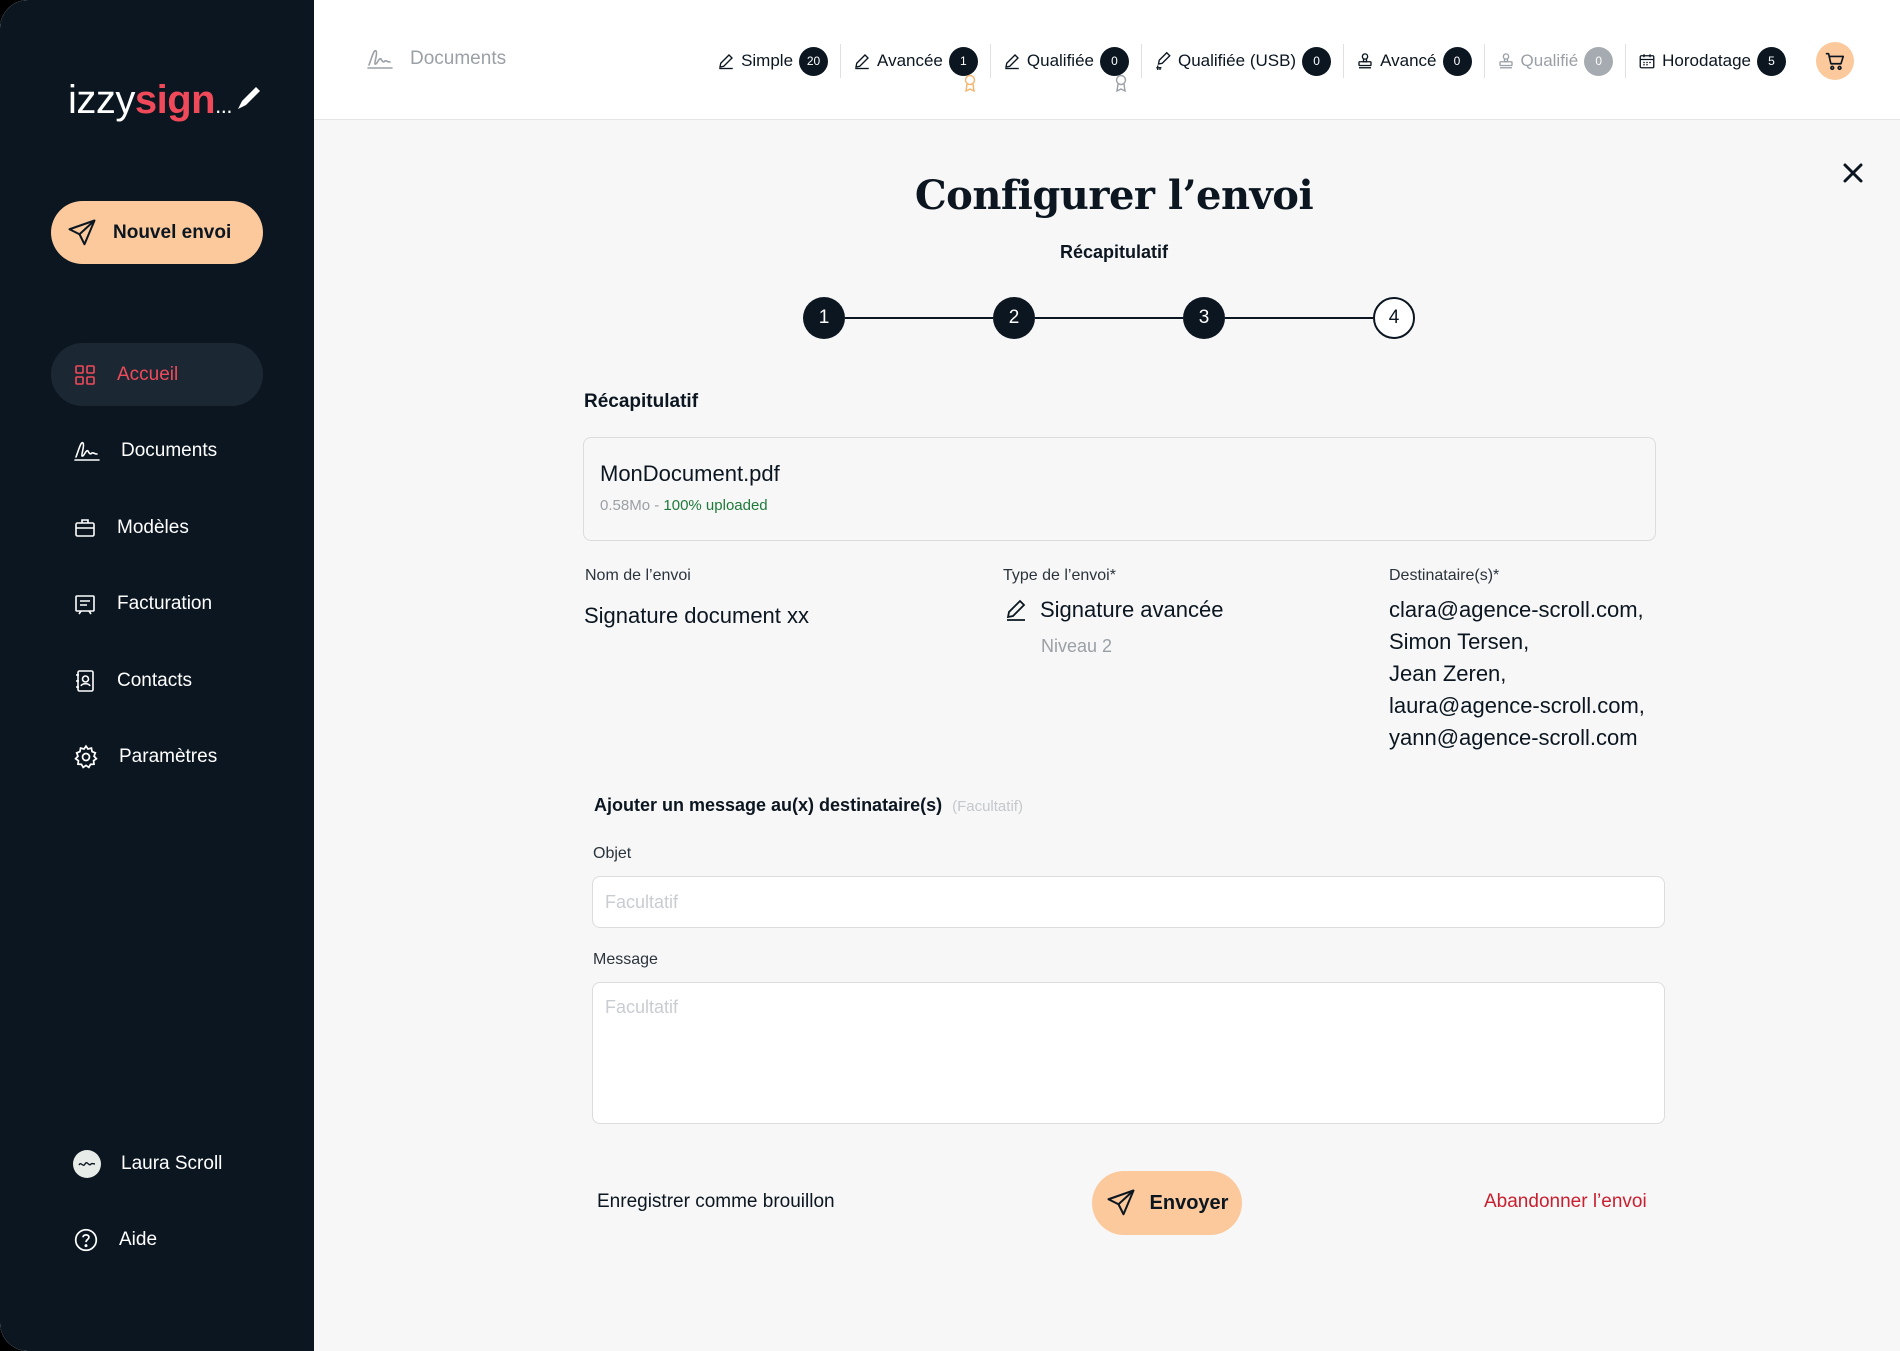 The height and width of the screenshot is (1351, 1900). I want to click on send-button: Envoyer, so click(1167, 1203).